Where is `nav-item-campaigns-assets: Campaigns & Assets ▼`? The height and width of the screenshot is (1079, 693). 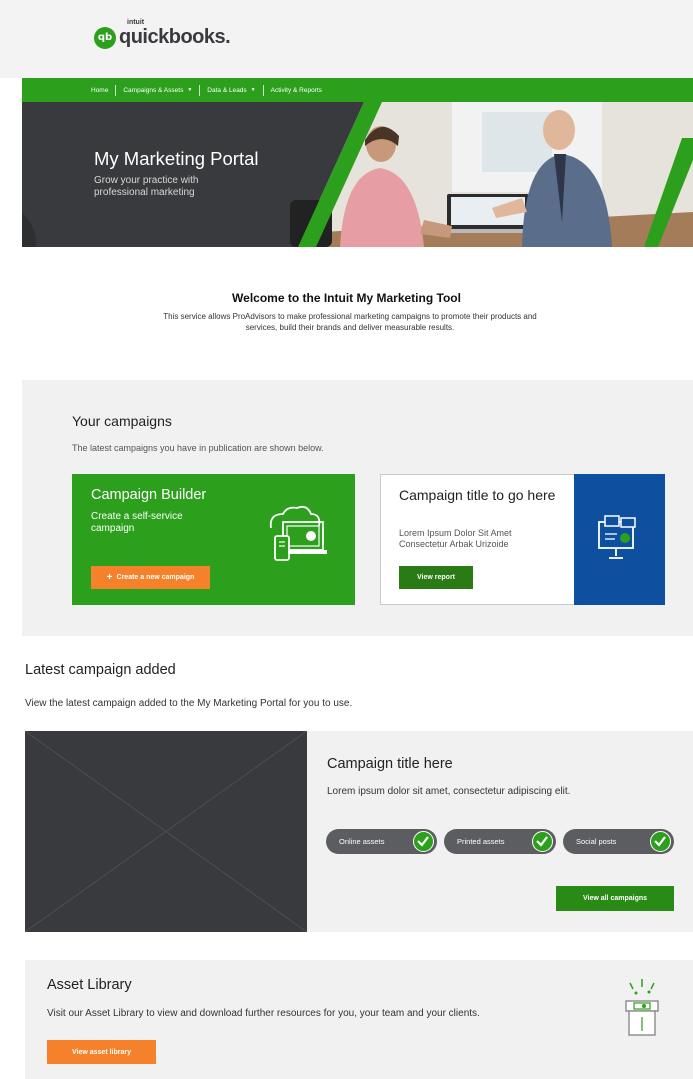
nav-item-campaigns-assets: Campaigns & Assets ▼ is located at coordinates (157, 90).